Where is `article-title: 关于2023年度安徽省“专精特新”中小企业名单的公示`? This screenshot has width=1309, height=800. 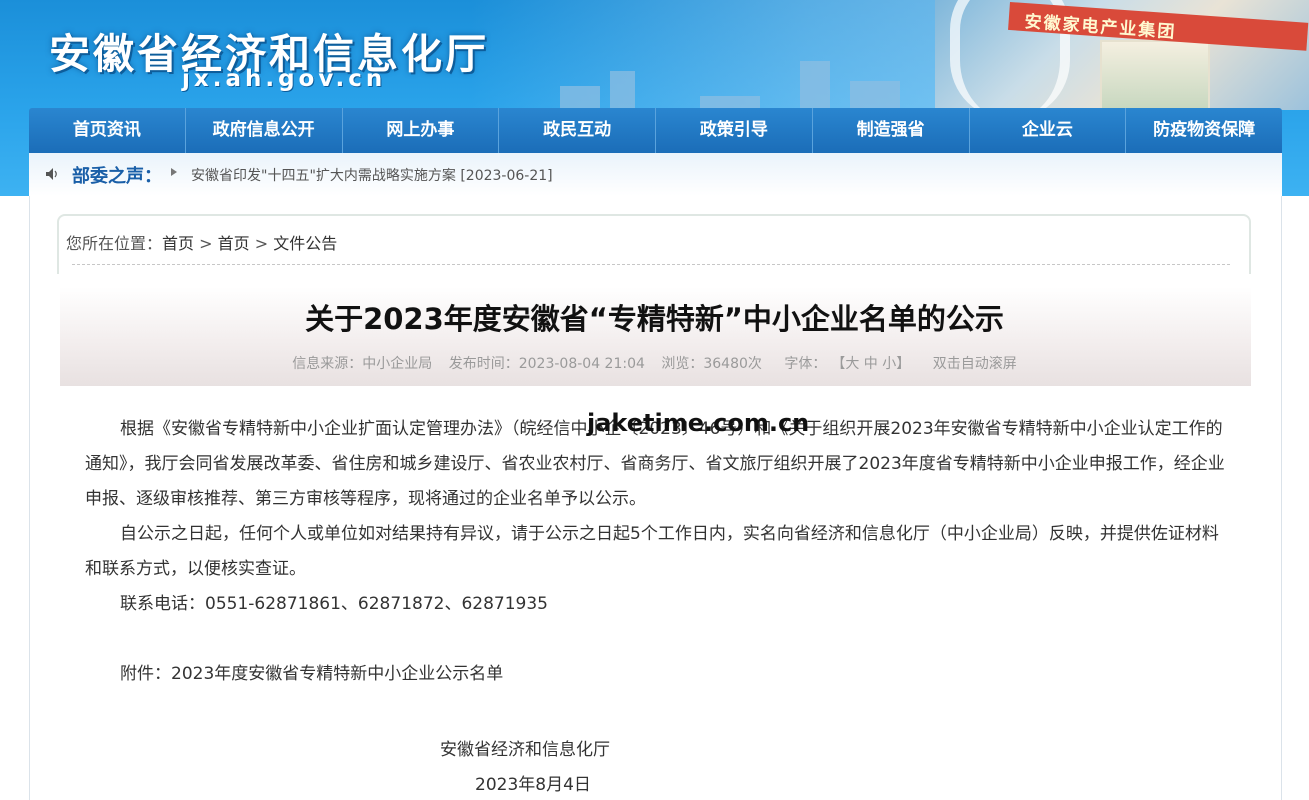 article-title: 关于2023年度安徽省“专精特新”中小企业名单的公示 is located at coordinates (654, 319).